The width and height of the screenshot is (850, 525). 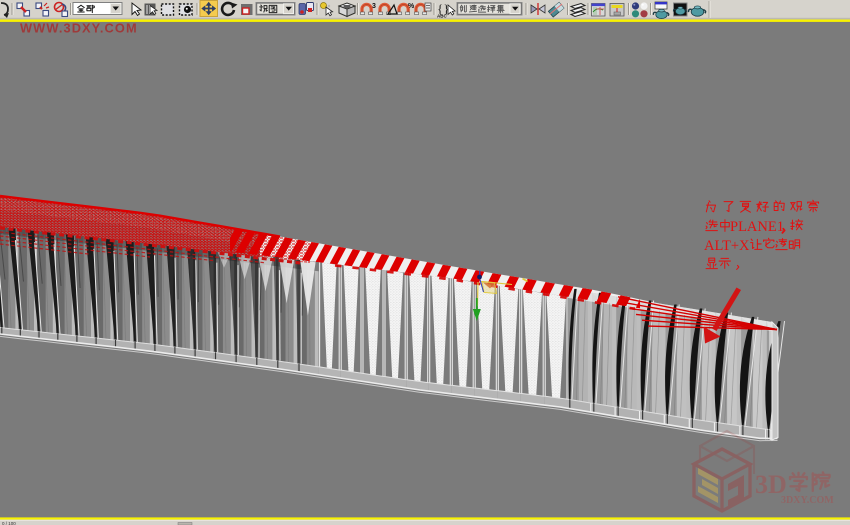 I want to click on svg-text: PLANE1, so click(x=757, y=227).